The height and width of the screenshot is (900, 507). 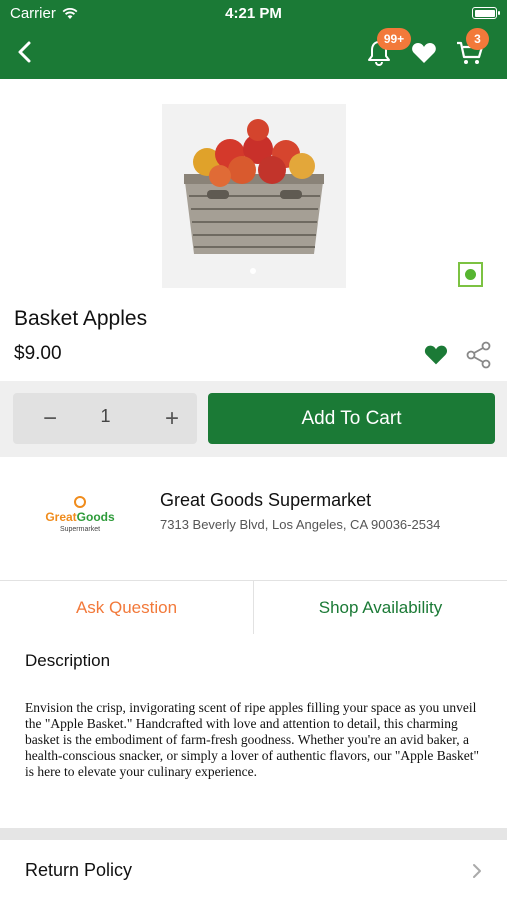 I want to click on status-bar: Carrier 4:21 PM, so click(x=253, y=14).